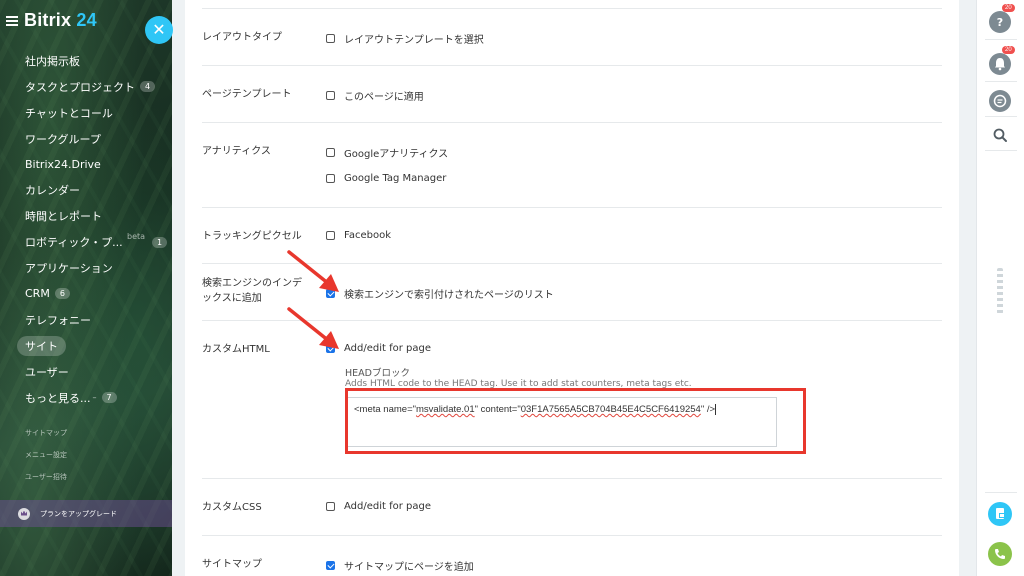  I want to click on crown-icon, so click(24, 513).